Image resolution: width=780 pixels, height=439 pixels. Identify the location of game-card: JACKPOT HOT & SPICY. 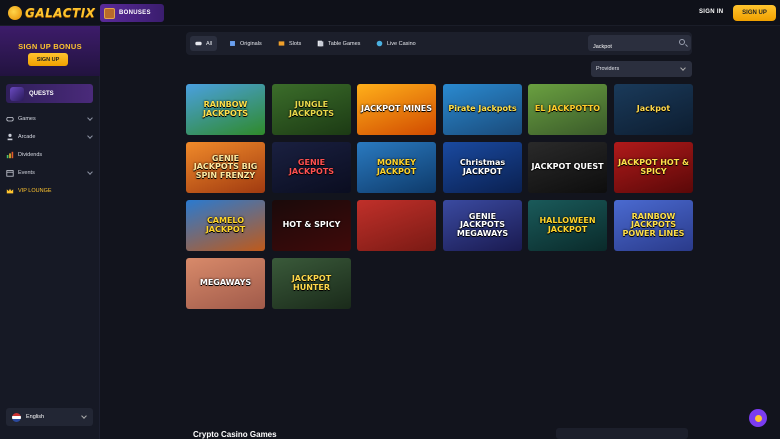
(653, 167).